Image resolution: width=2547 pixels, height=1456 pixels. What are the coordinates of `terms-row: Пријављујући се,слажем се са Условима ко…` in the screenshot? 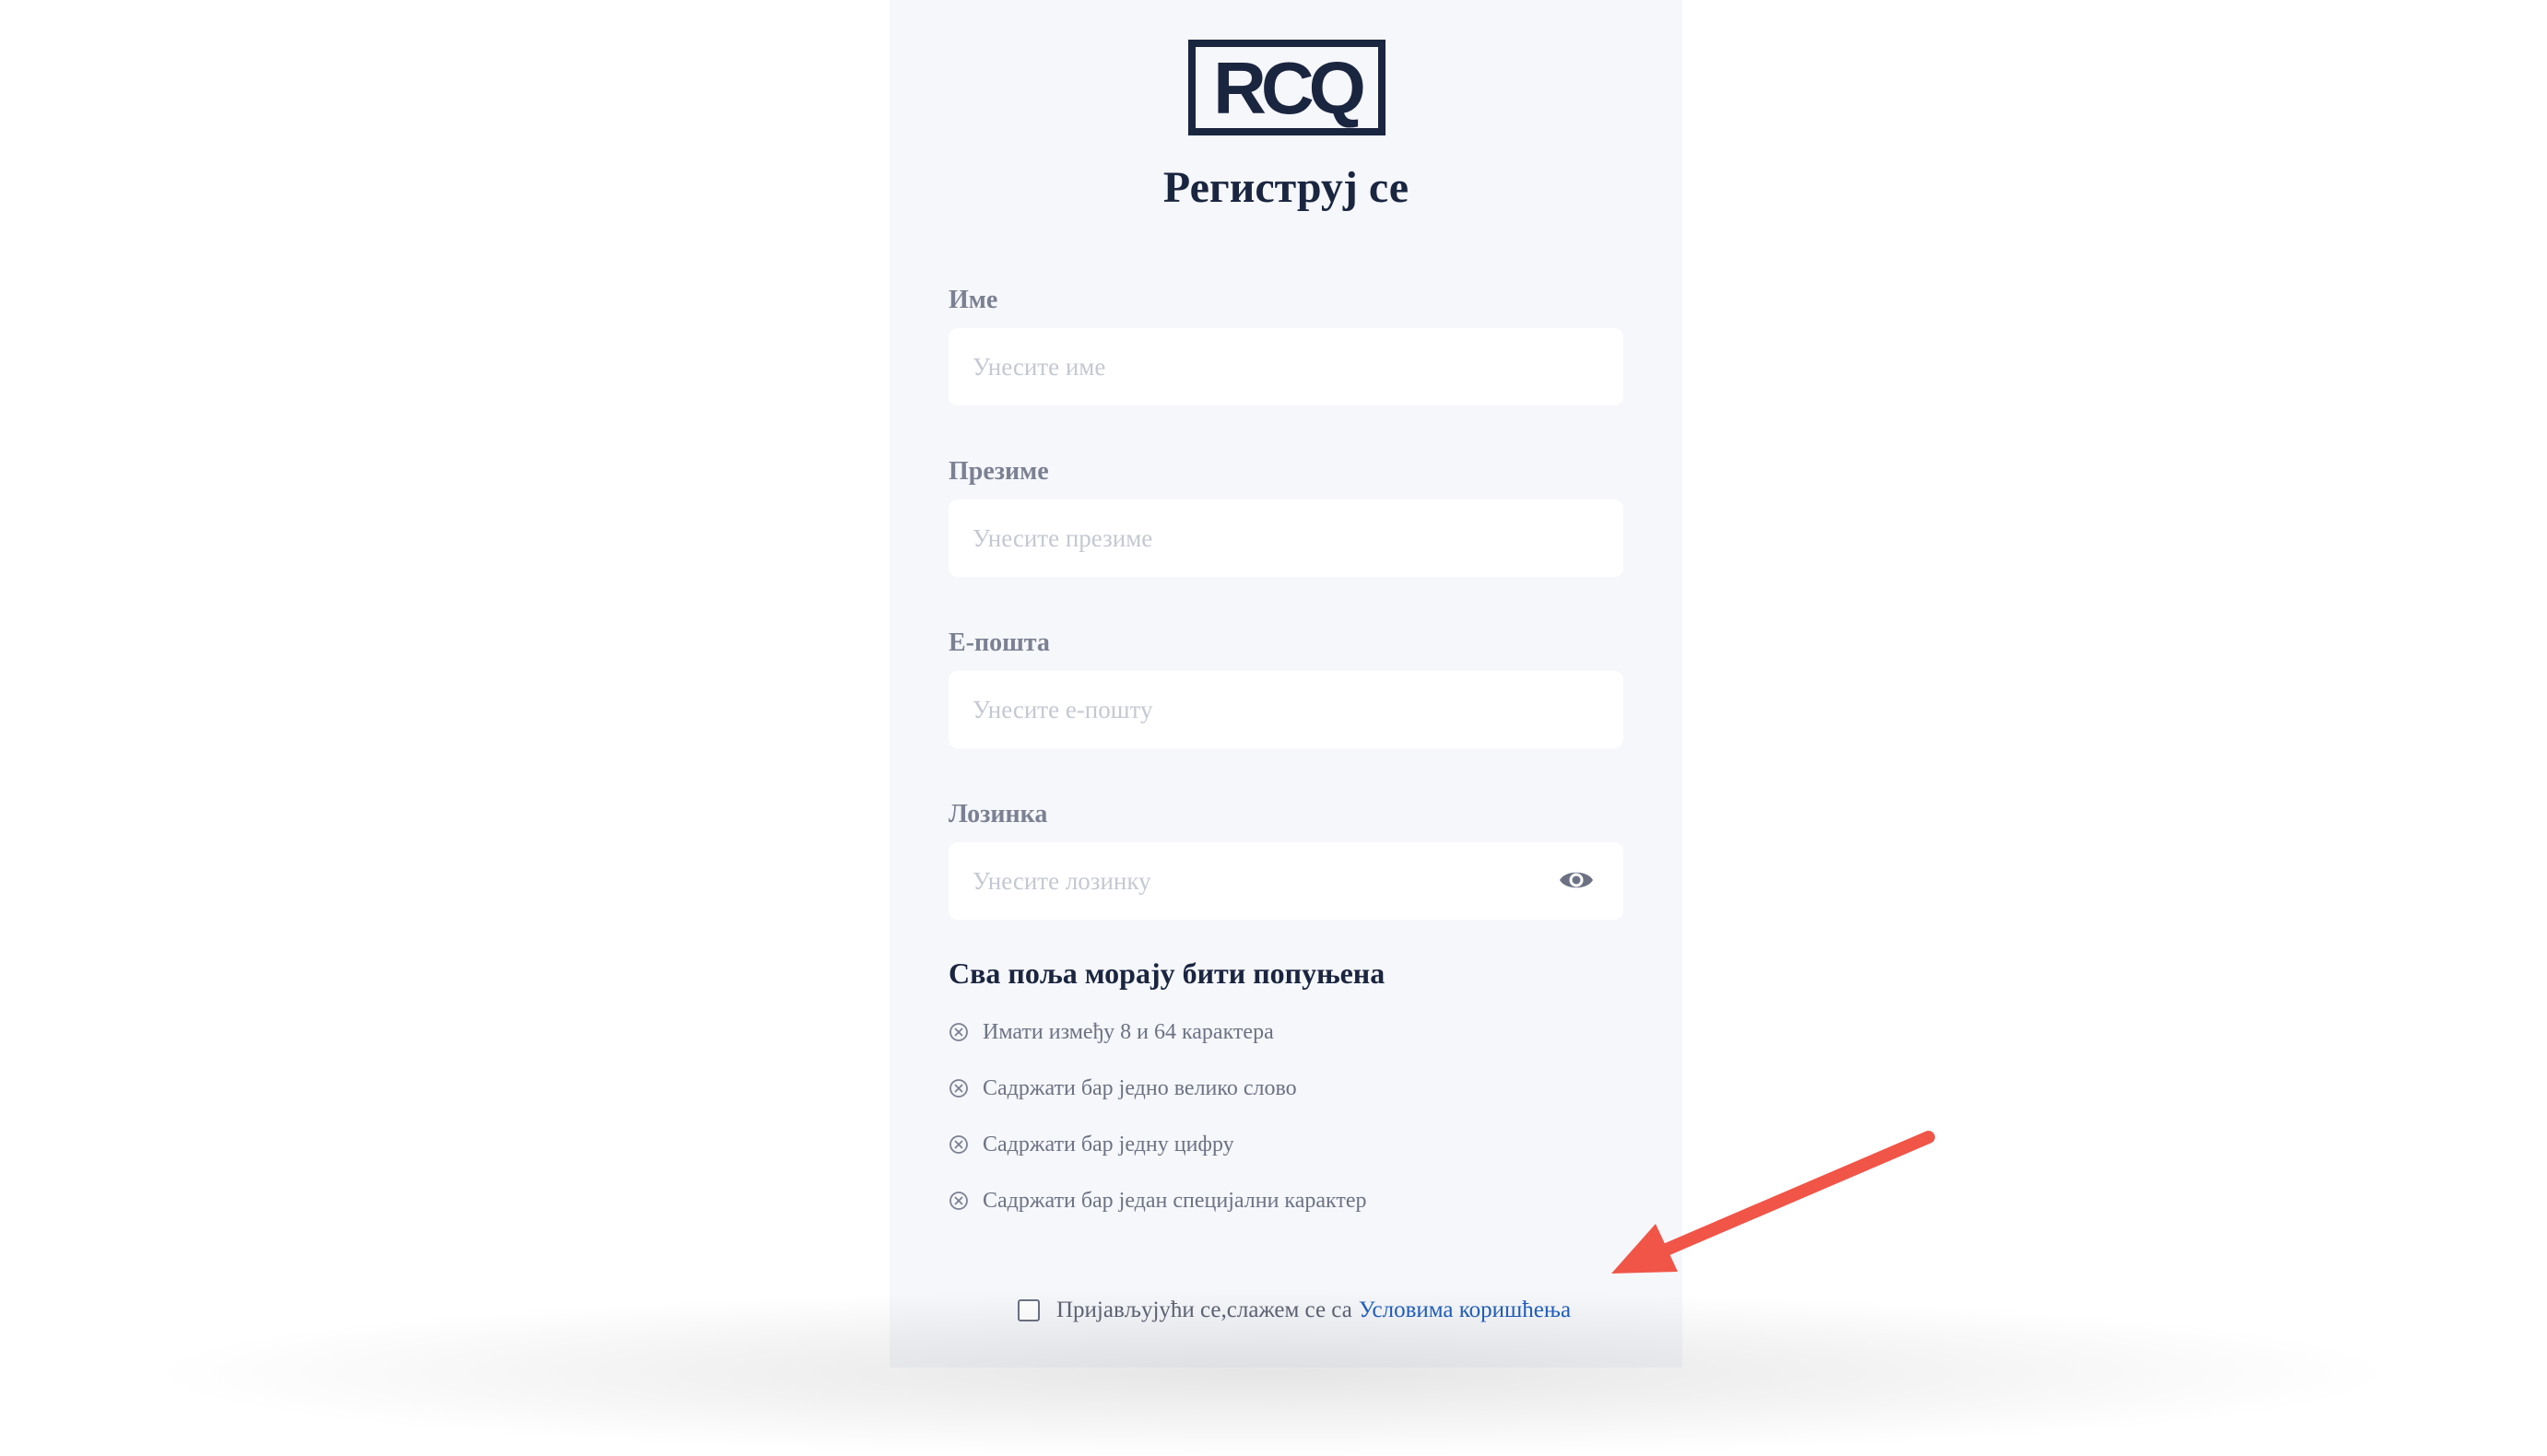 It's located at (1294, 1310).